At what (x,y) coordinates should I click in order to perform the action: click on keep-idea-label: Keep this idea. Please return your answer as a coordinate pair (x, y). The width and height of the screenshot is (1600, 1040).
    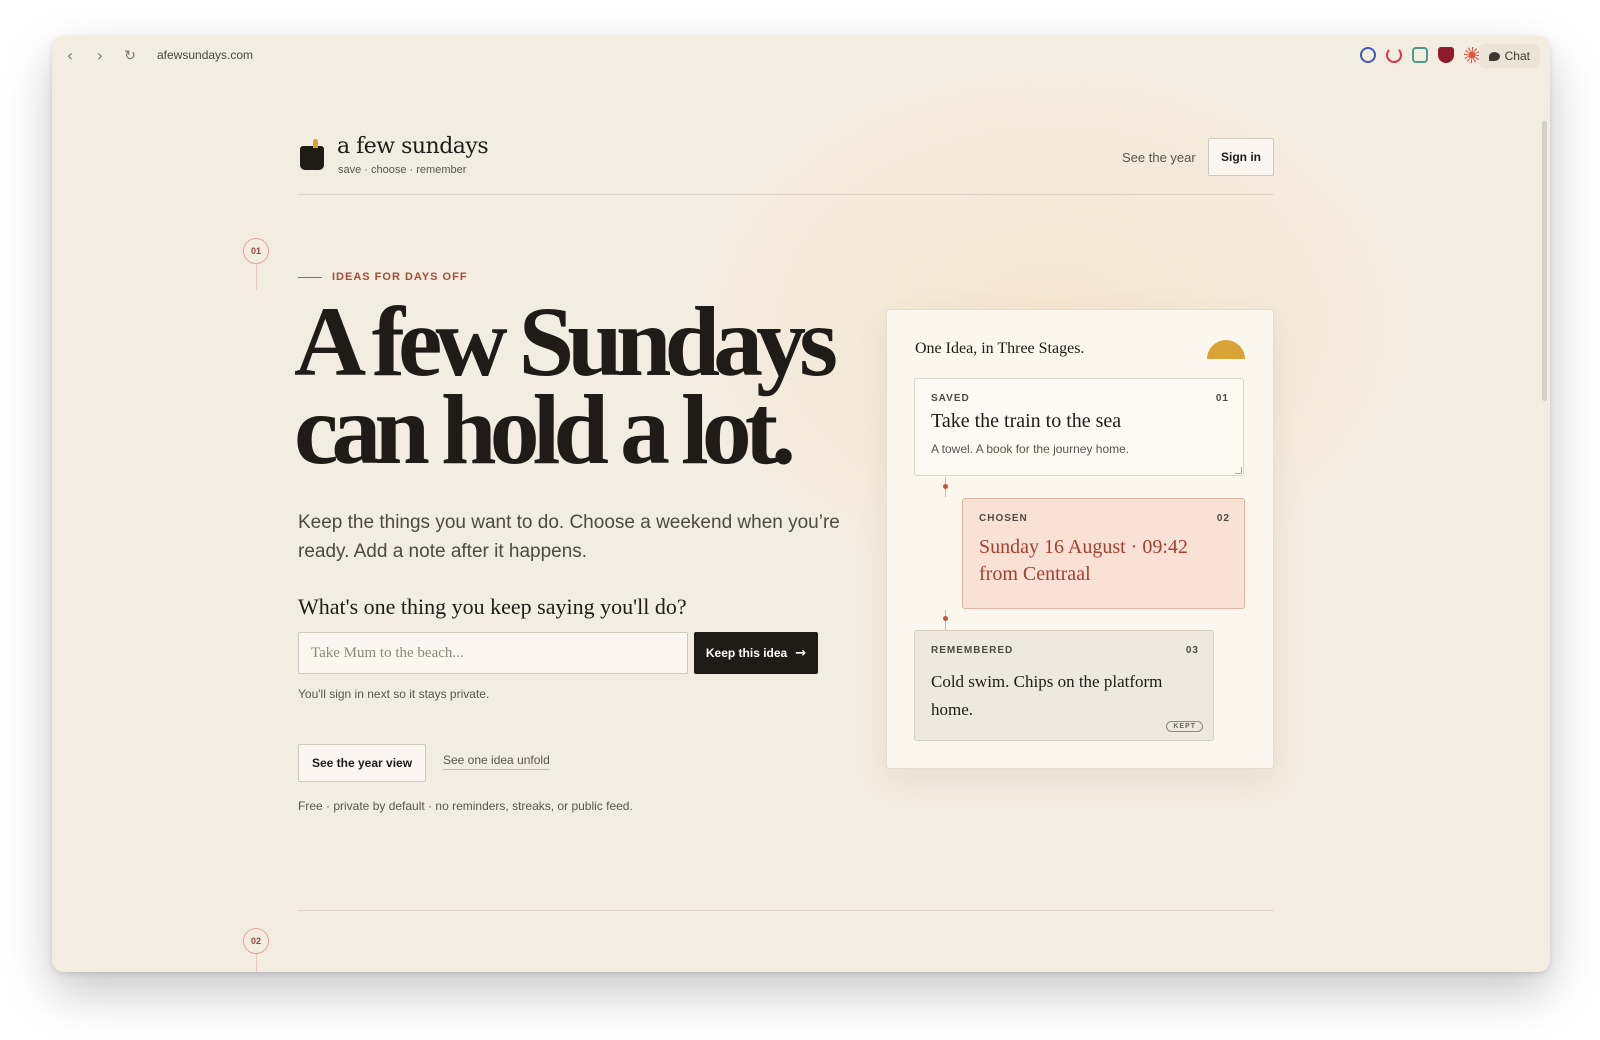
    Looking at the image, I should click on (746, 653).